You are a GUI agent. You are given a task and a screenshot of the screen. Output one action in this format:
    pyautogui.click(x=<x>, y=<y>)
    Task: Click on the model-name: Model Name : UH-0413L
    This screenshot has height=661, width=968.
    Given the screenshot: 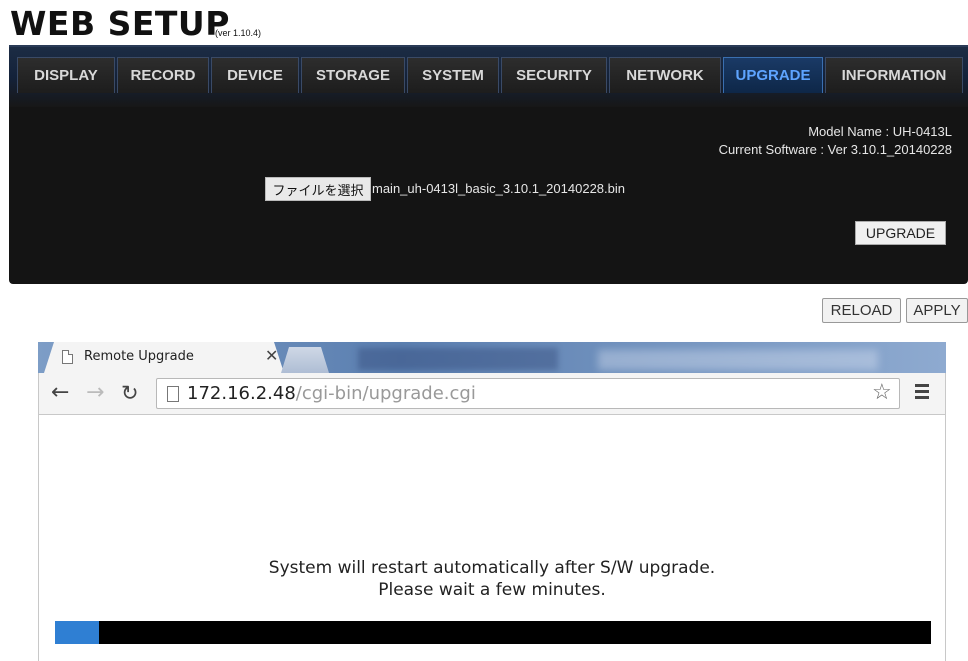 What is the action you would take?
    pyautogui.click(x=880, y=131)
    